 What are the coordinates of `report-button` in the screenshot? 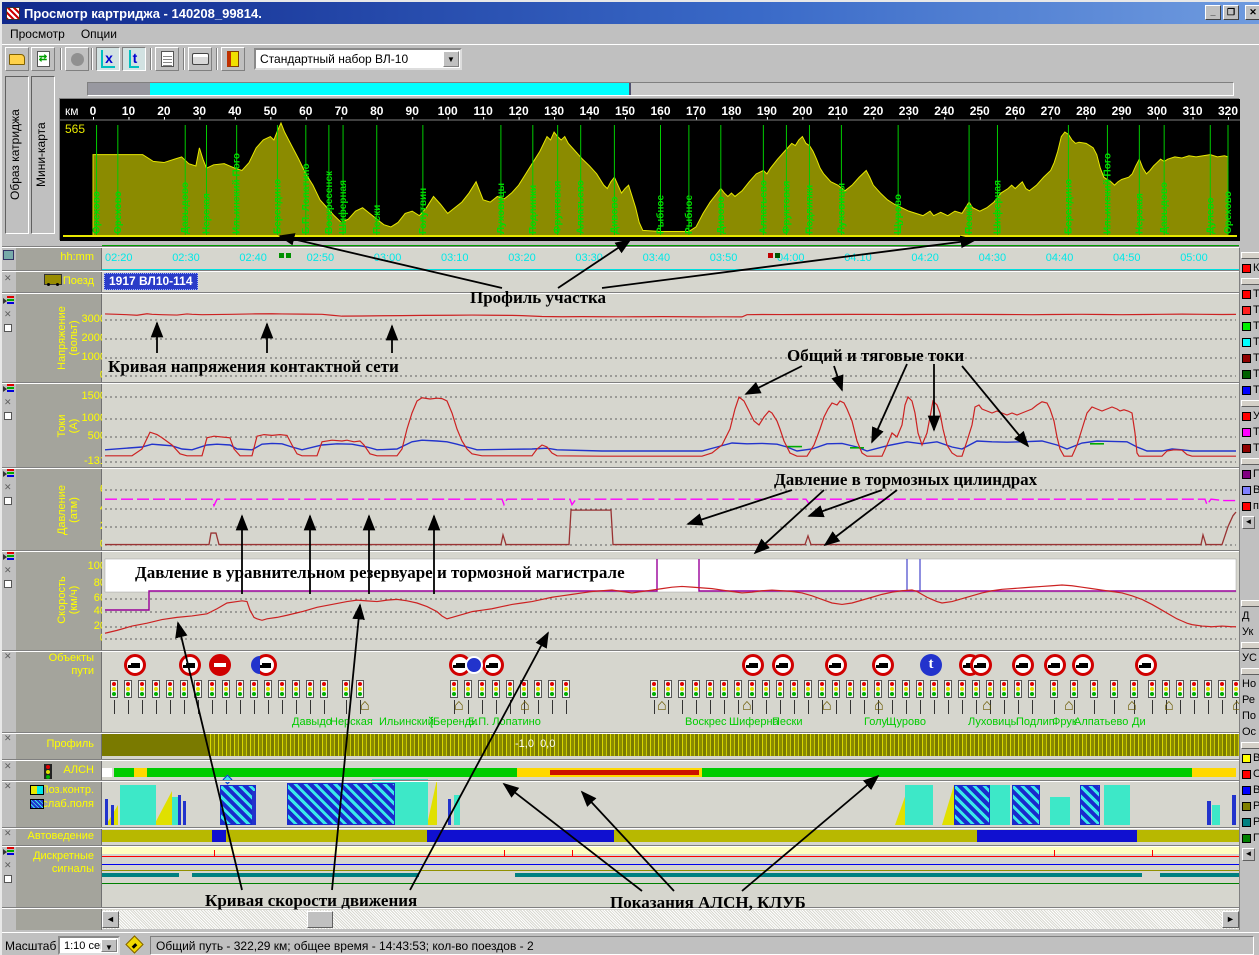 It's located at (167, 59).